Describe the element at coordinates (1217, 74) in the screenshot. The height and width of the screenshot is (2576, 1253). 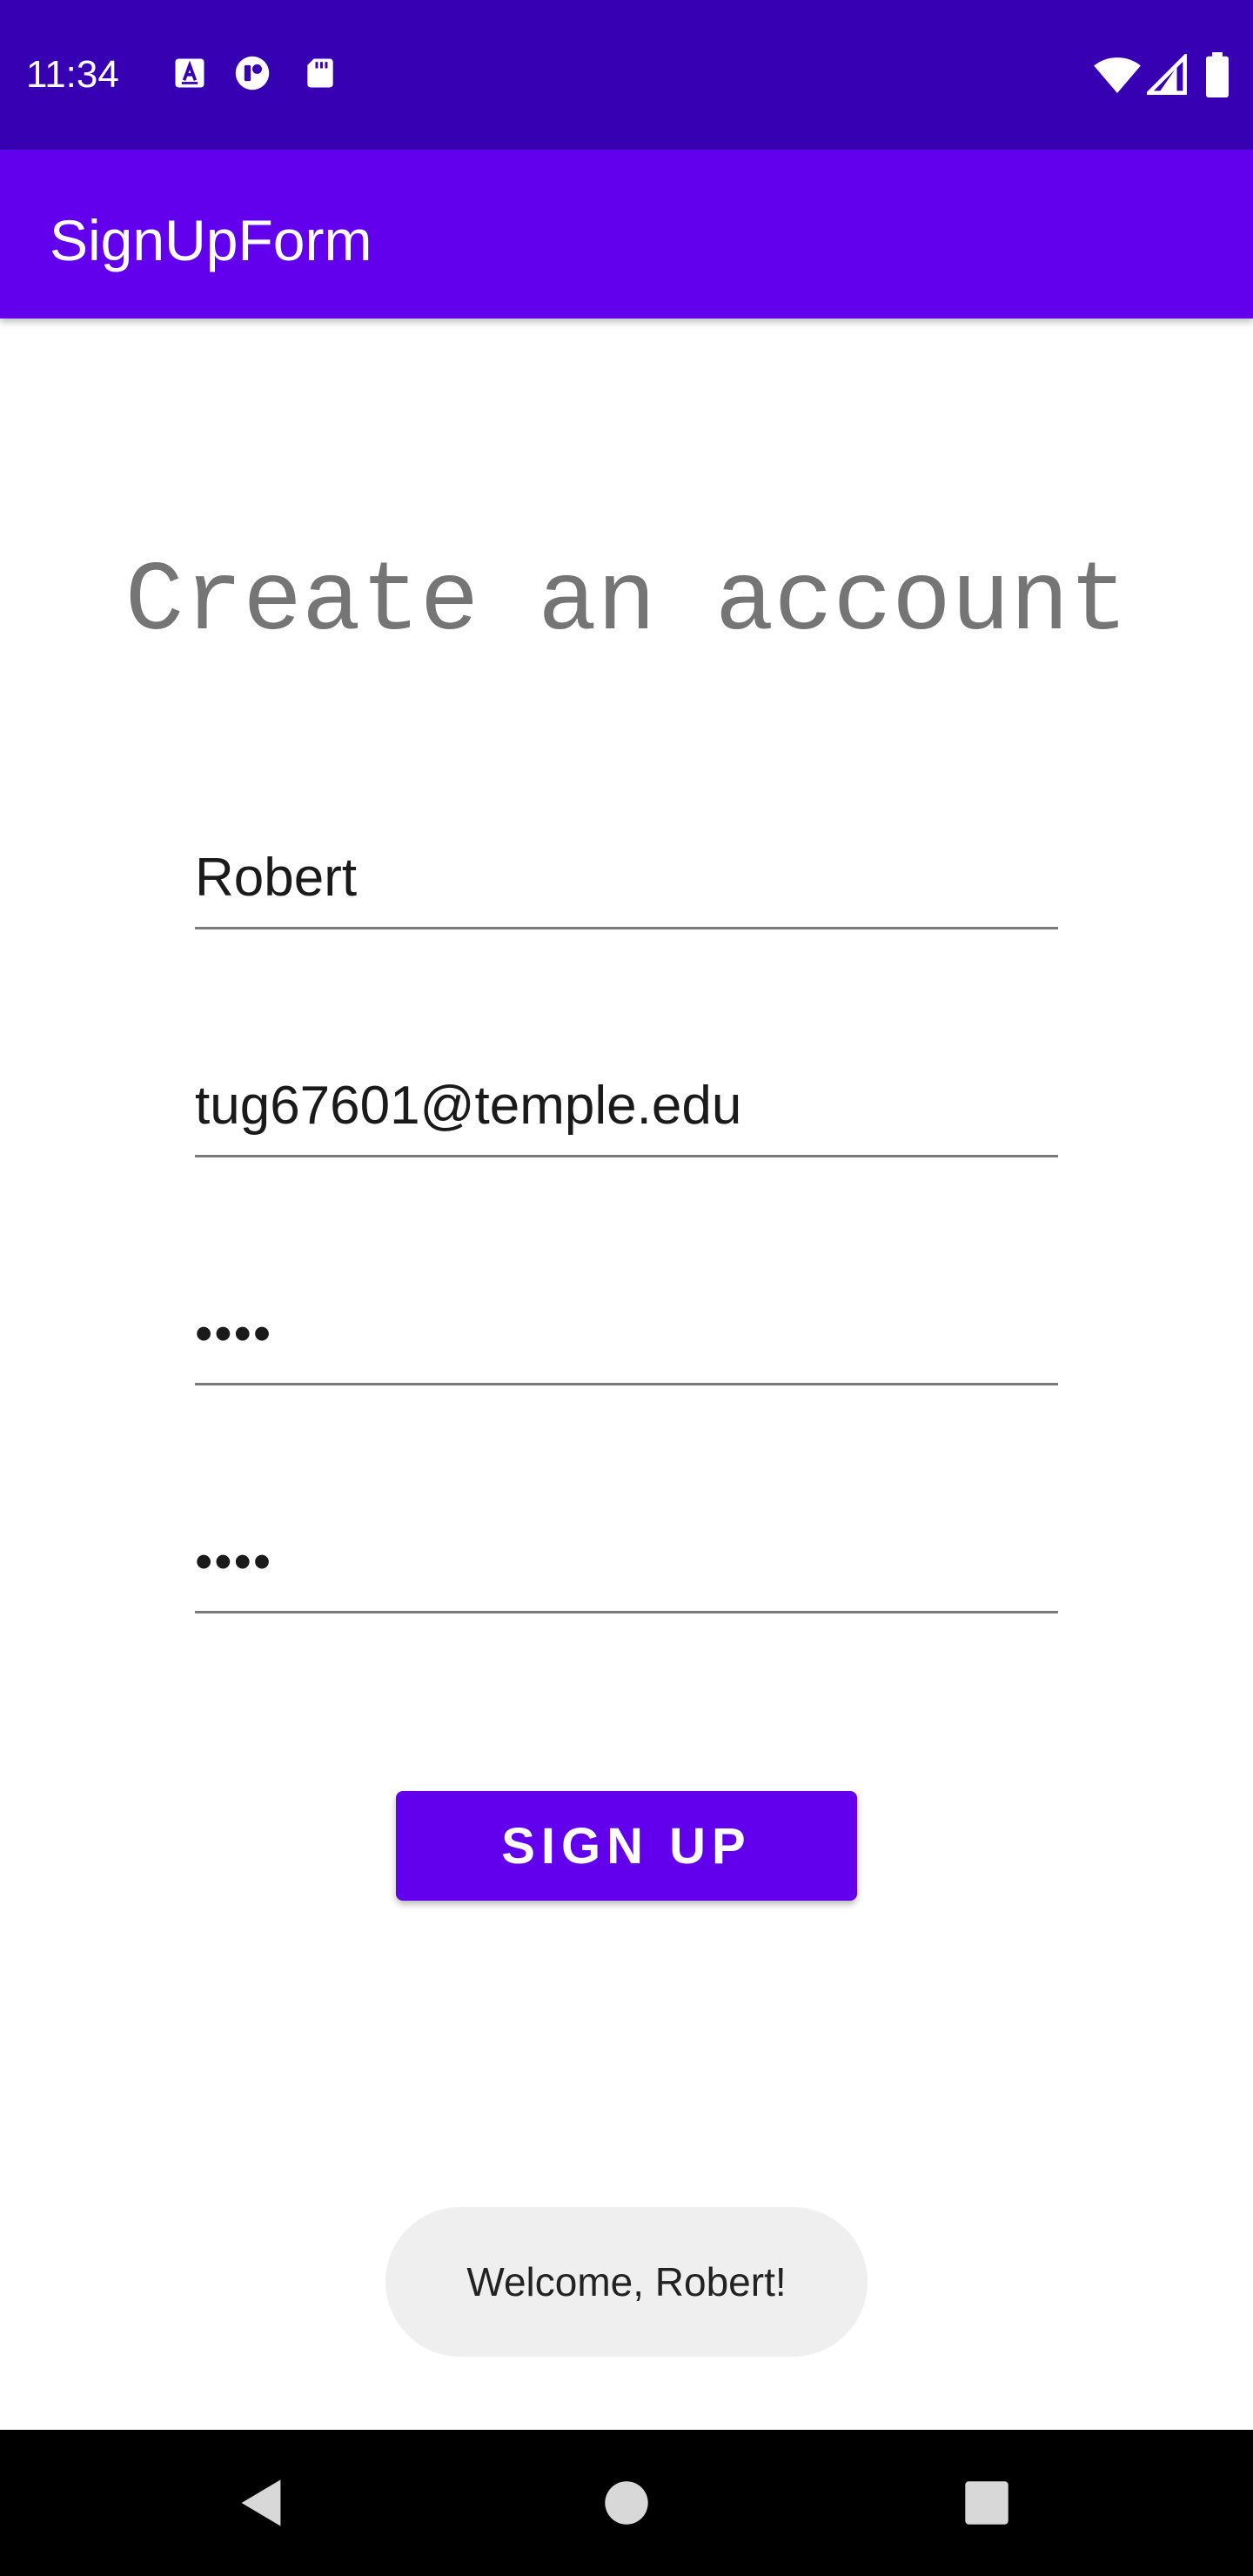
I see `battery-icon` at that location.